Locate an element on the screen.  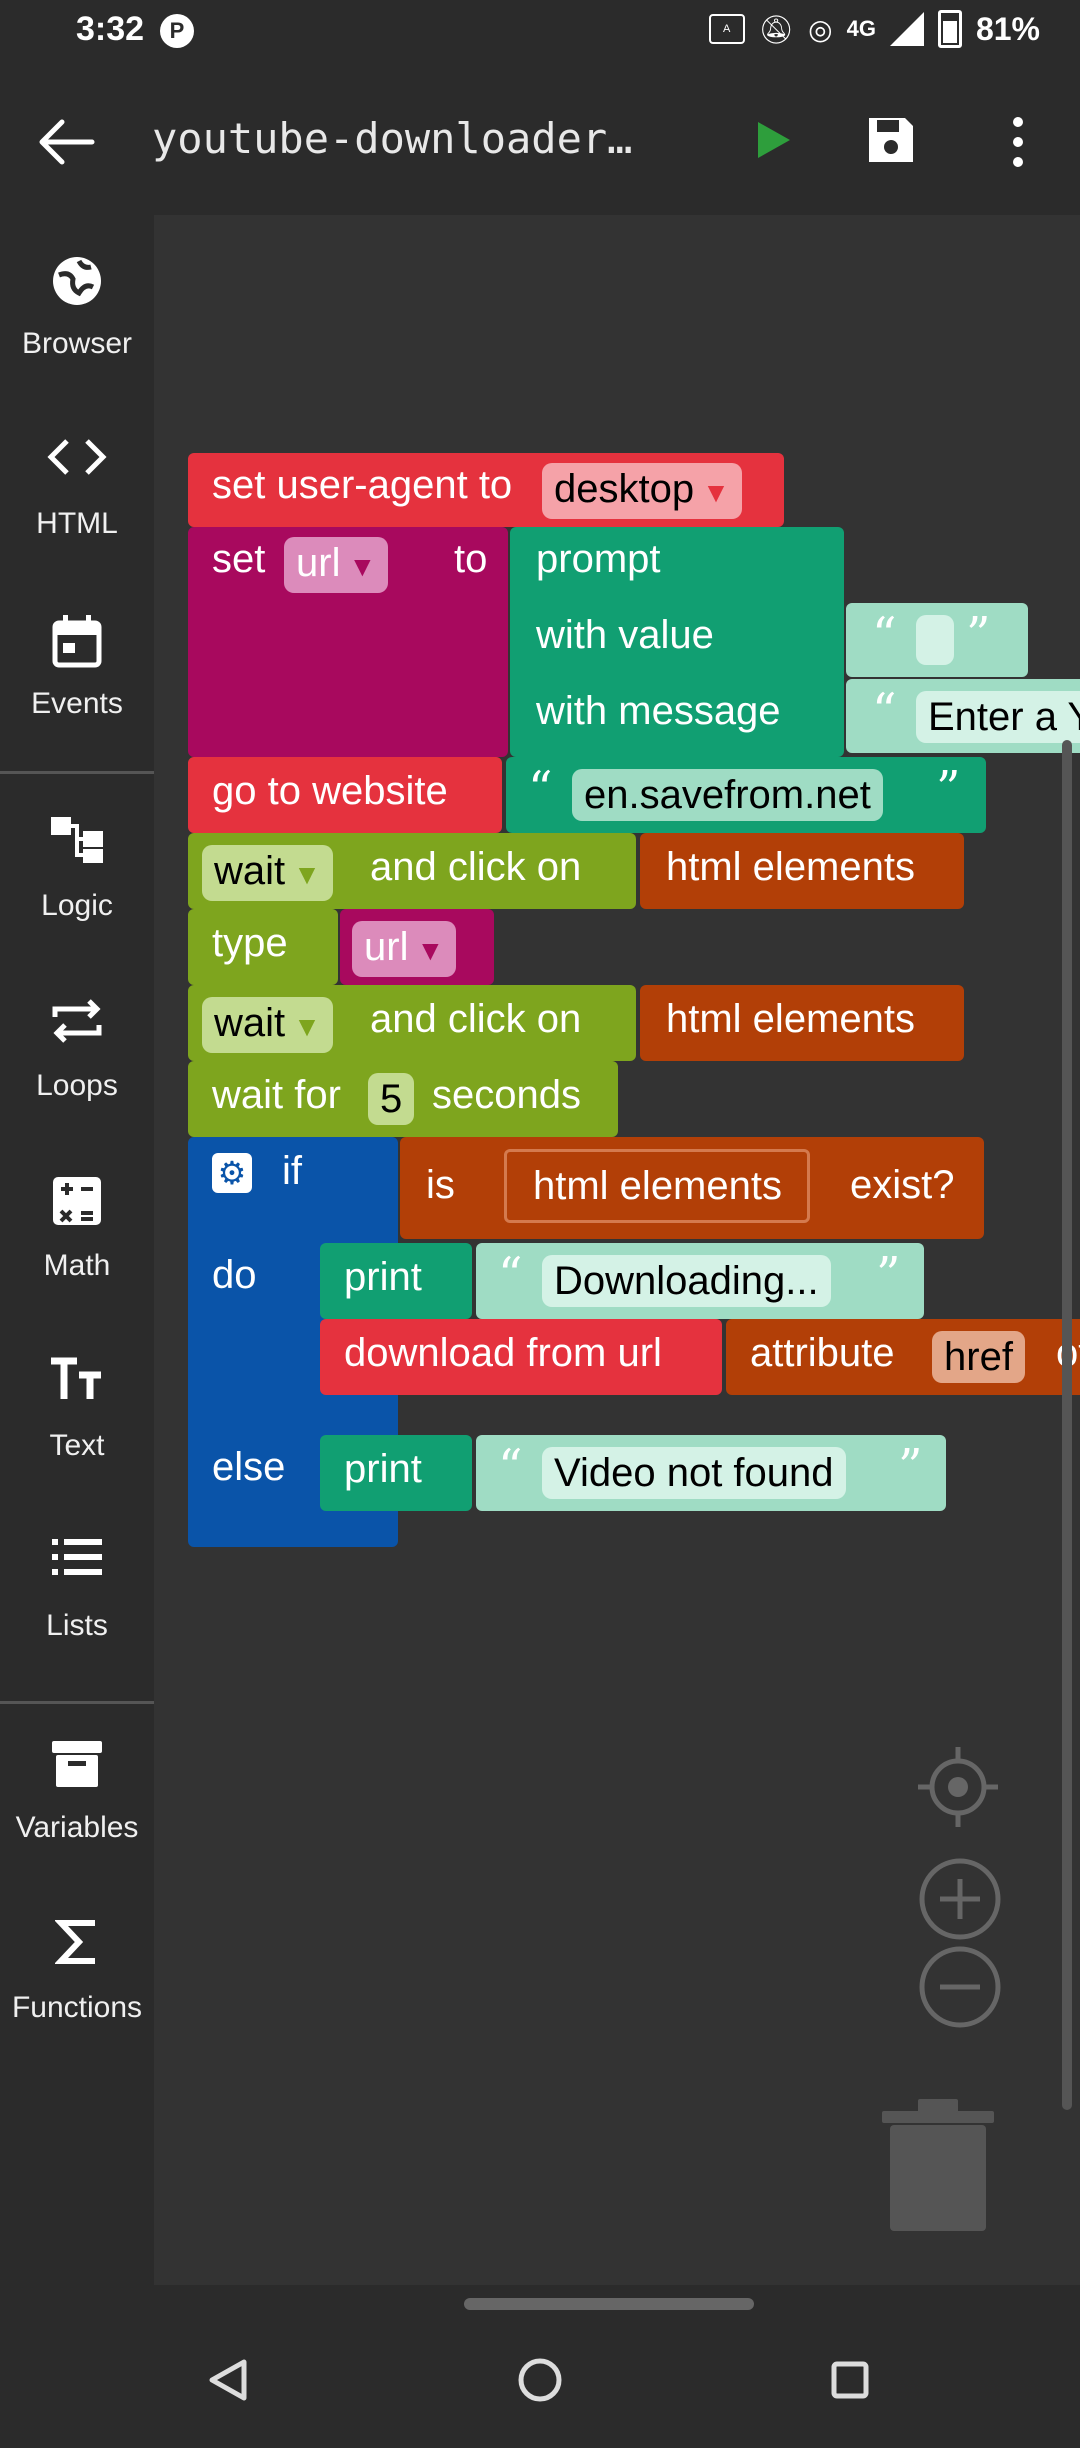
text-block: “ ” is located at coordinates (937, 640).